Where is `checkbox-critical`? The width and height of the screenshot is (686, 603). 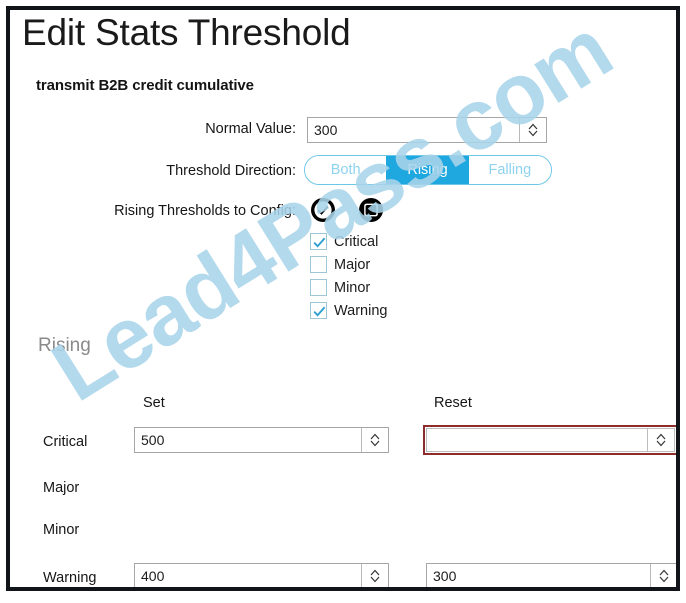
checkbox-critical is located at coordinates (318, 241).